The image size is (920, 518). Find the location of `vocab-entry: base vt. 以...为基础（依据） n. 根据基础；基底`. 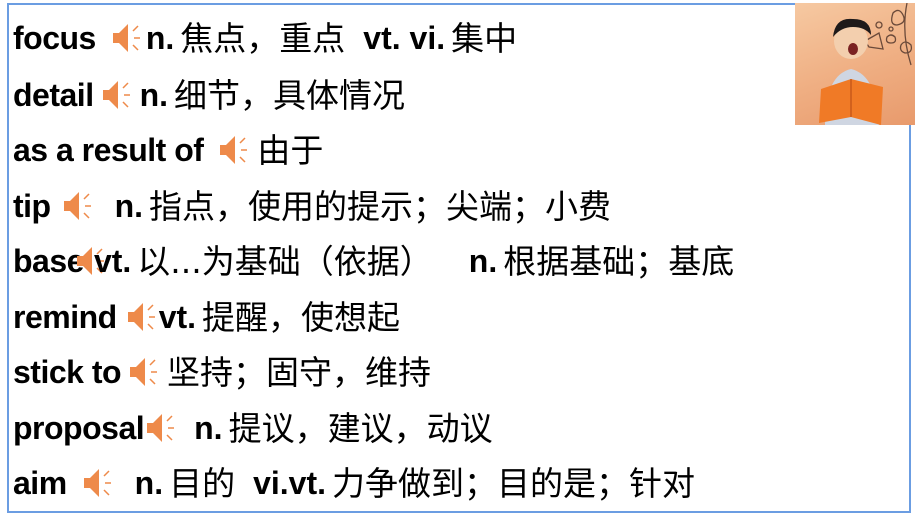

vocab-entry: base vt. 以...为基础（依据） n. 根据基础；基底 is located at coordinates (373, 261).